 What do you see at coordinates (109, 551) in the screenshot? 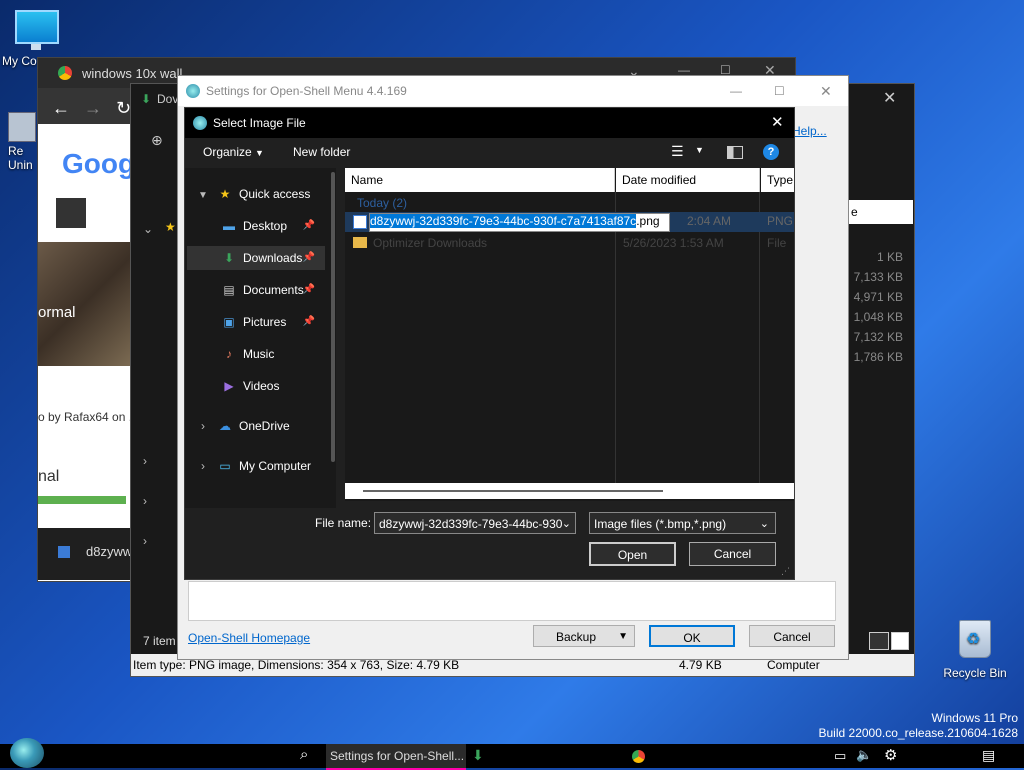
I see `download-item-name: d8zyww` at bounding box center [109, 551].